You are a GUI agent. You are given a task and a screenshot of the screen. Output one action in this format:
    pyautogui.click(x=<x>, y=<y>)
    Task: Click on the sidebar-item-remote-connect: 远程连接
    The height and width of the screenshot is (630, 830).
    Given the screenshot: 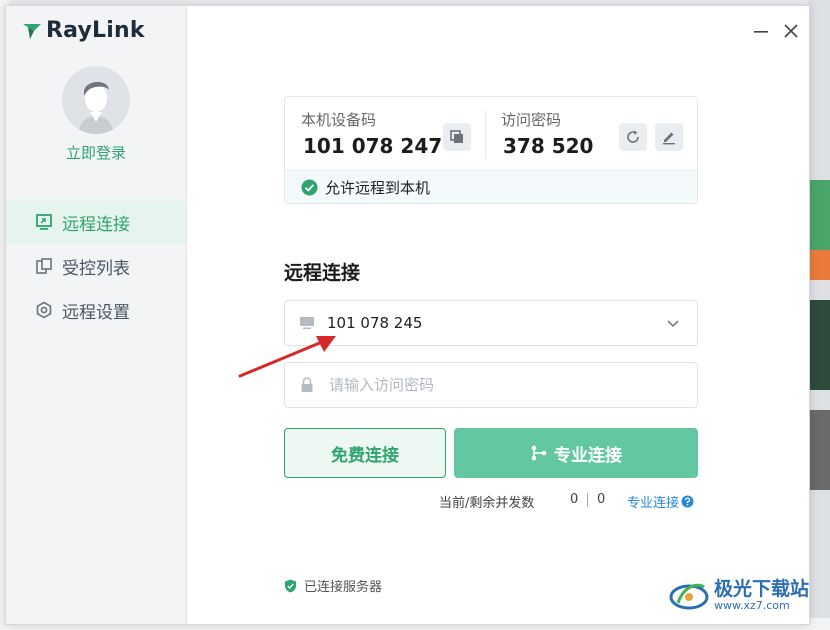 What is the action you would take?
    pyautogui.click(x=96, y=222)
    